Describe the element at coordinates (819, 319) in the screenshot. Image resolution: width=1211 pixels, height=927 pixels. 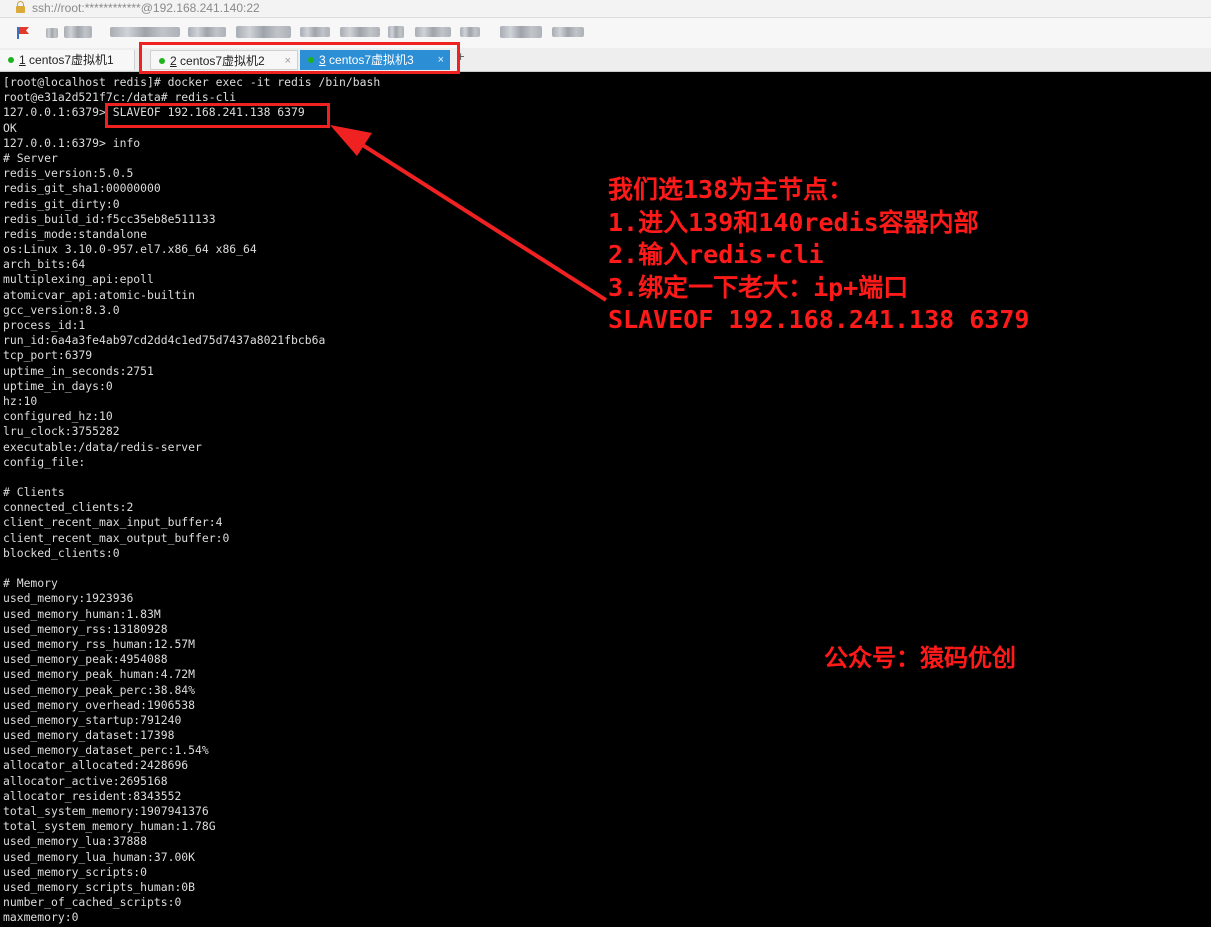
I see `annotation-line: SLAVEOF 192.168.241.138 6379` at that location.